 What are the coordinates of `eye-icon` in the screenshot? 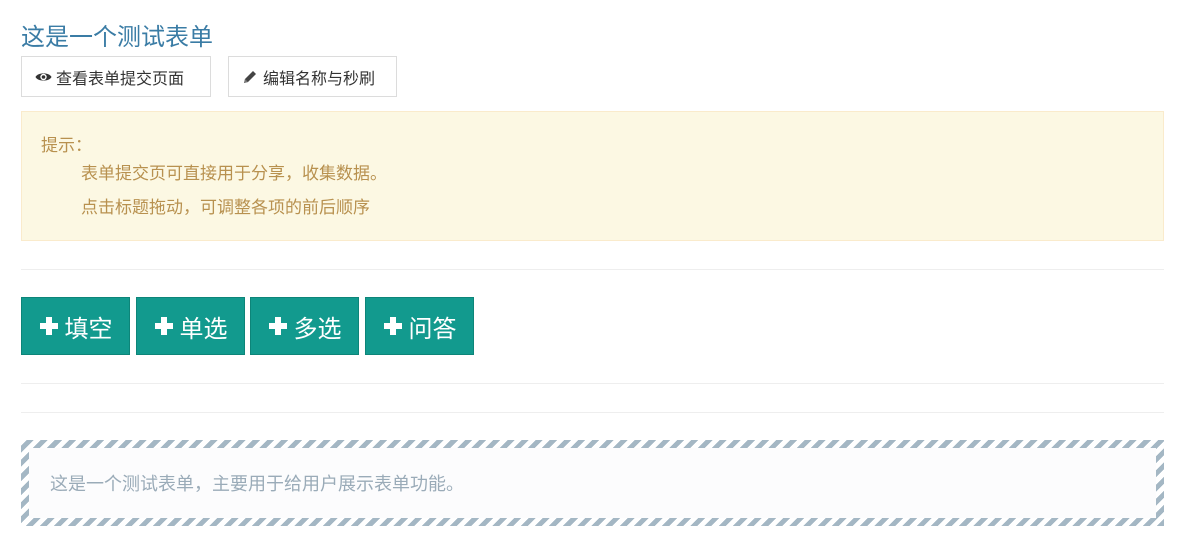 It's located at (43, 77).